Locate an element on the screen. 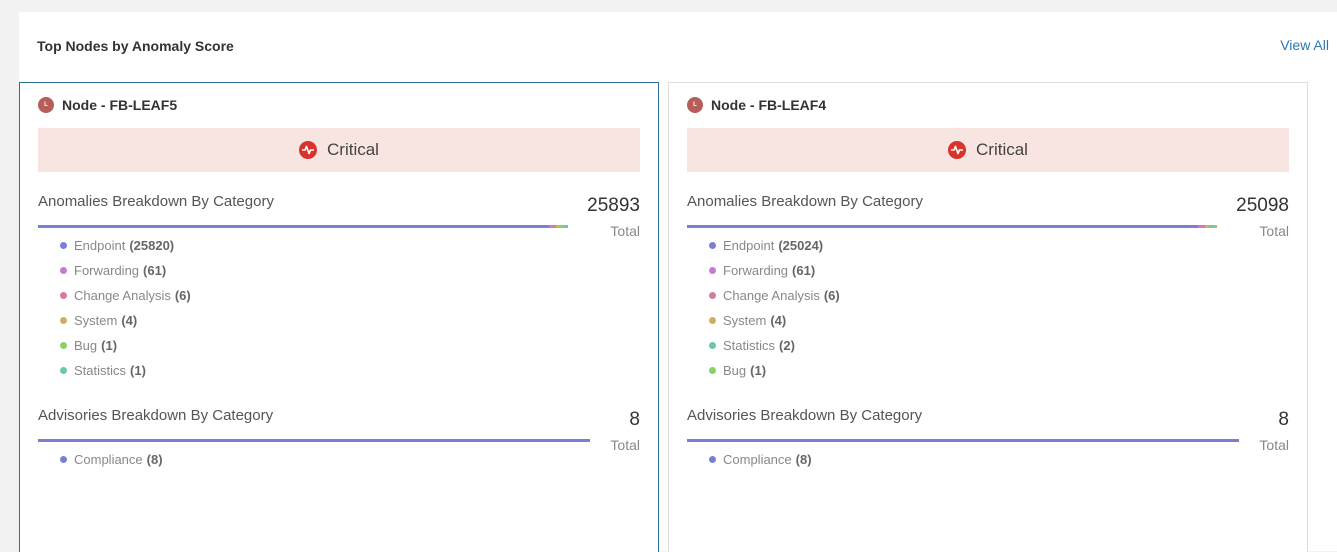 Image resolution: width=1337 pixels, height=552 pixels. node-header: L Node - FB-LEAF5 is located at coordinates (107, 105).